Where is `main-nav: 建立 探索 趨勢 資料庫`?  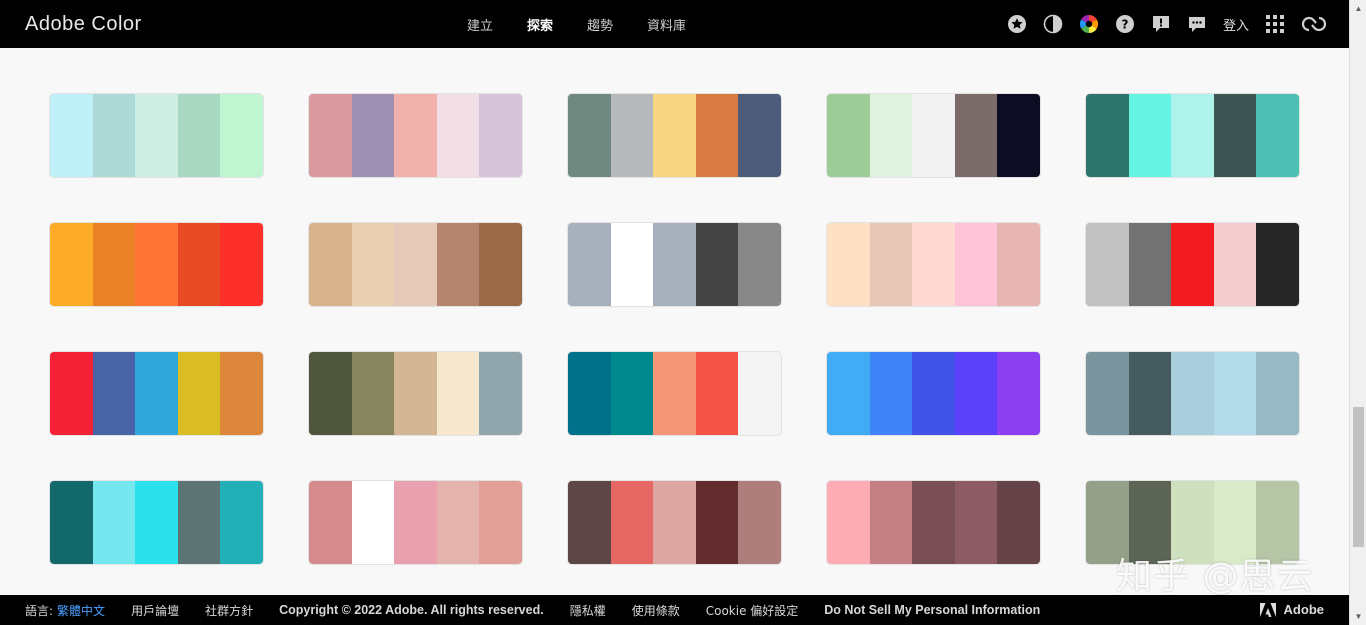 main-nav: 建立 探索 趨勢 資料庫 is located at coordinates (576, 24).